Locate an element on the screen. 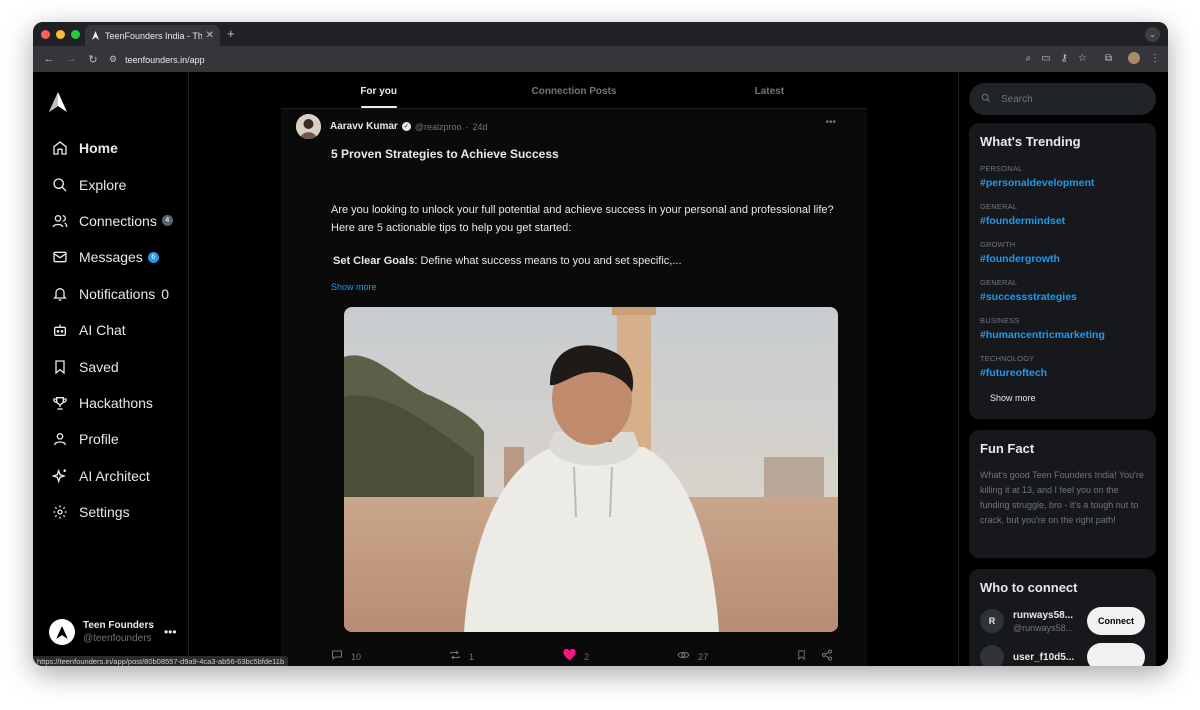 The image size is (1200, 710). notifications-count: 0 is located at coordinates (165, 293).